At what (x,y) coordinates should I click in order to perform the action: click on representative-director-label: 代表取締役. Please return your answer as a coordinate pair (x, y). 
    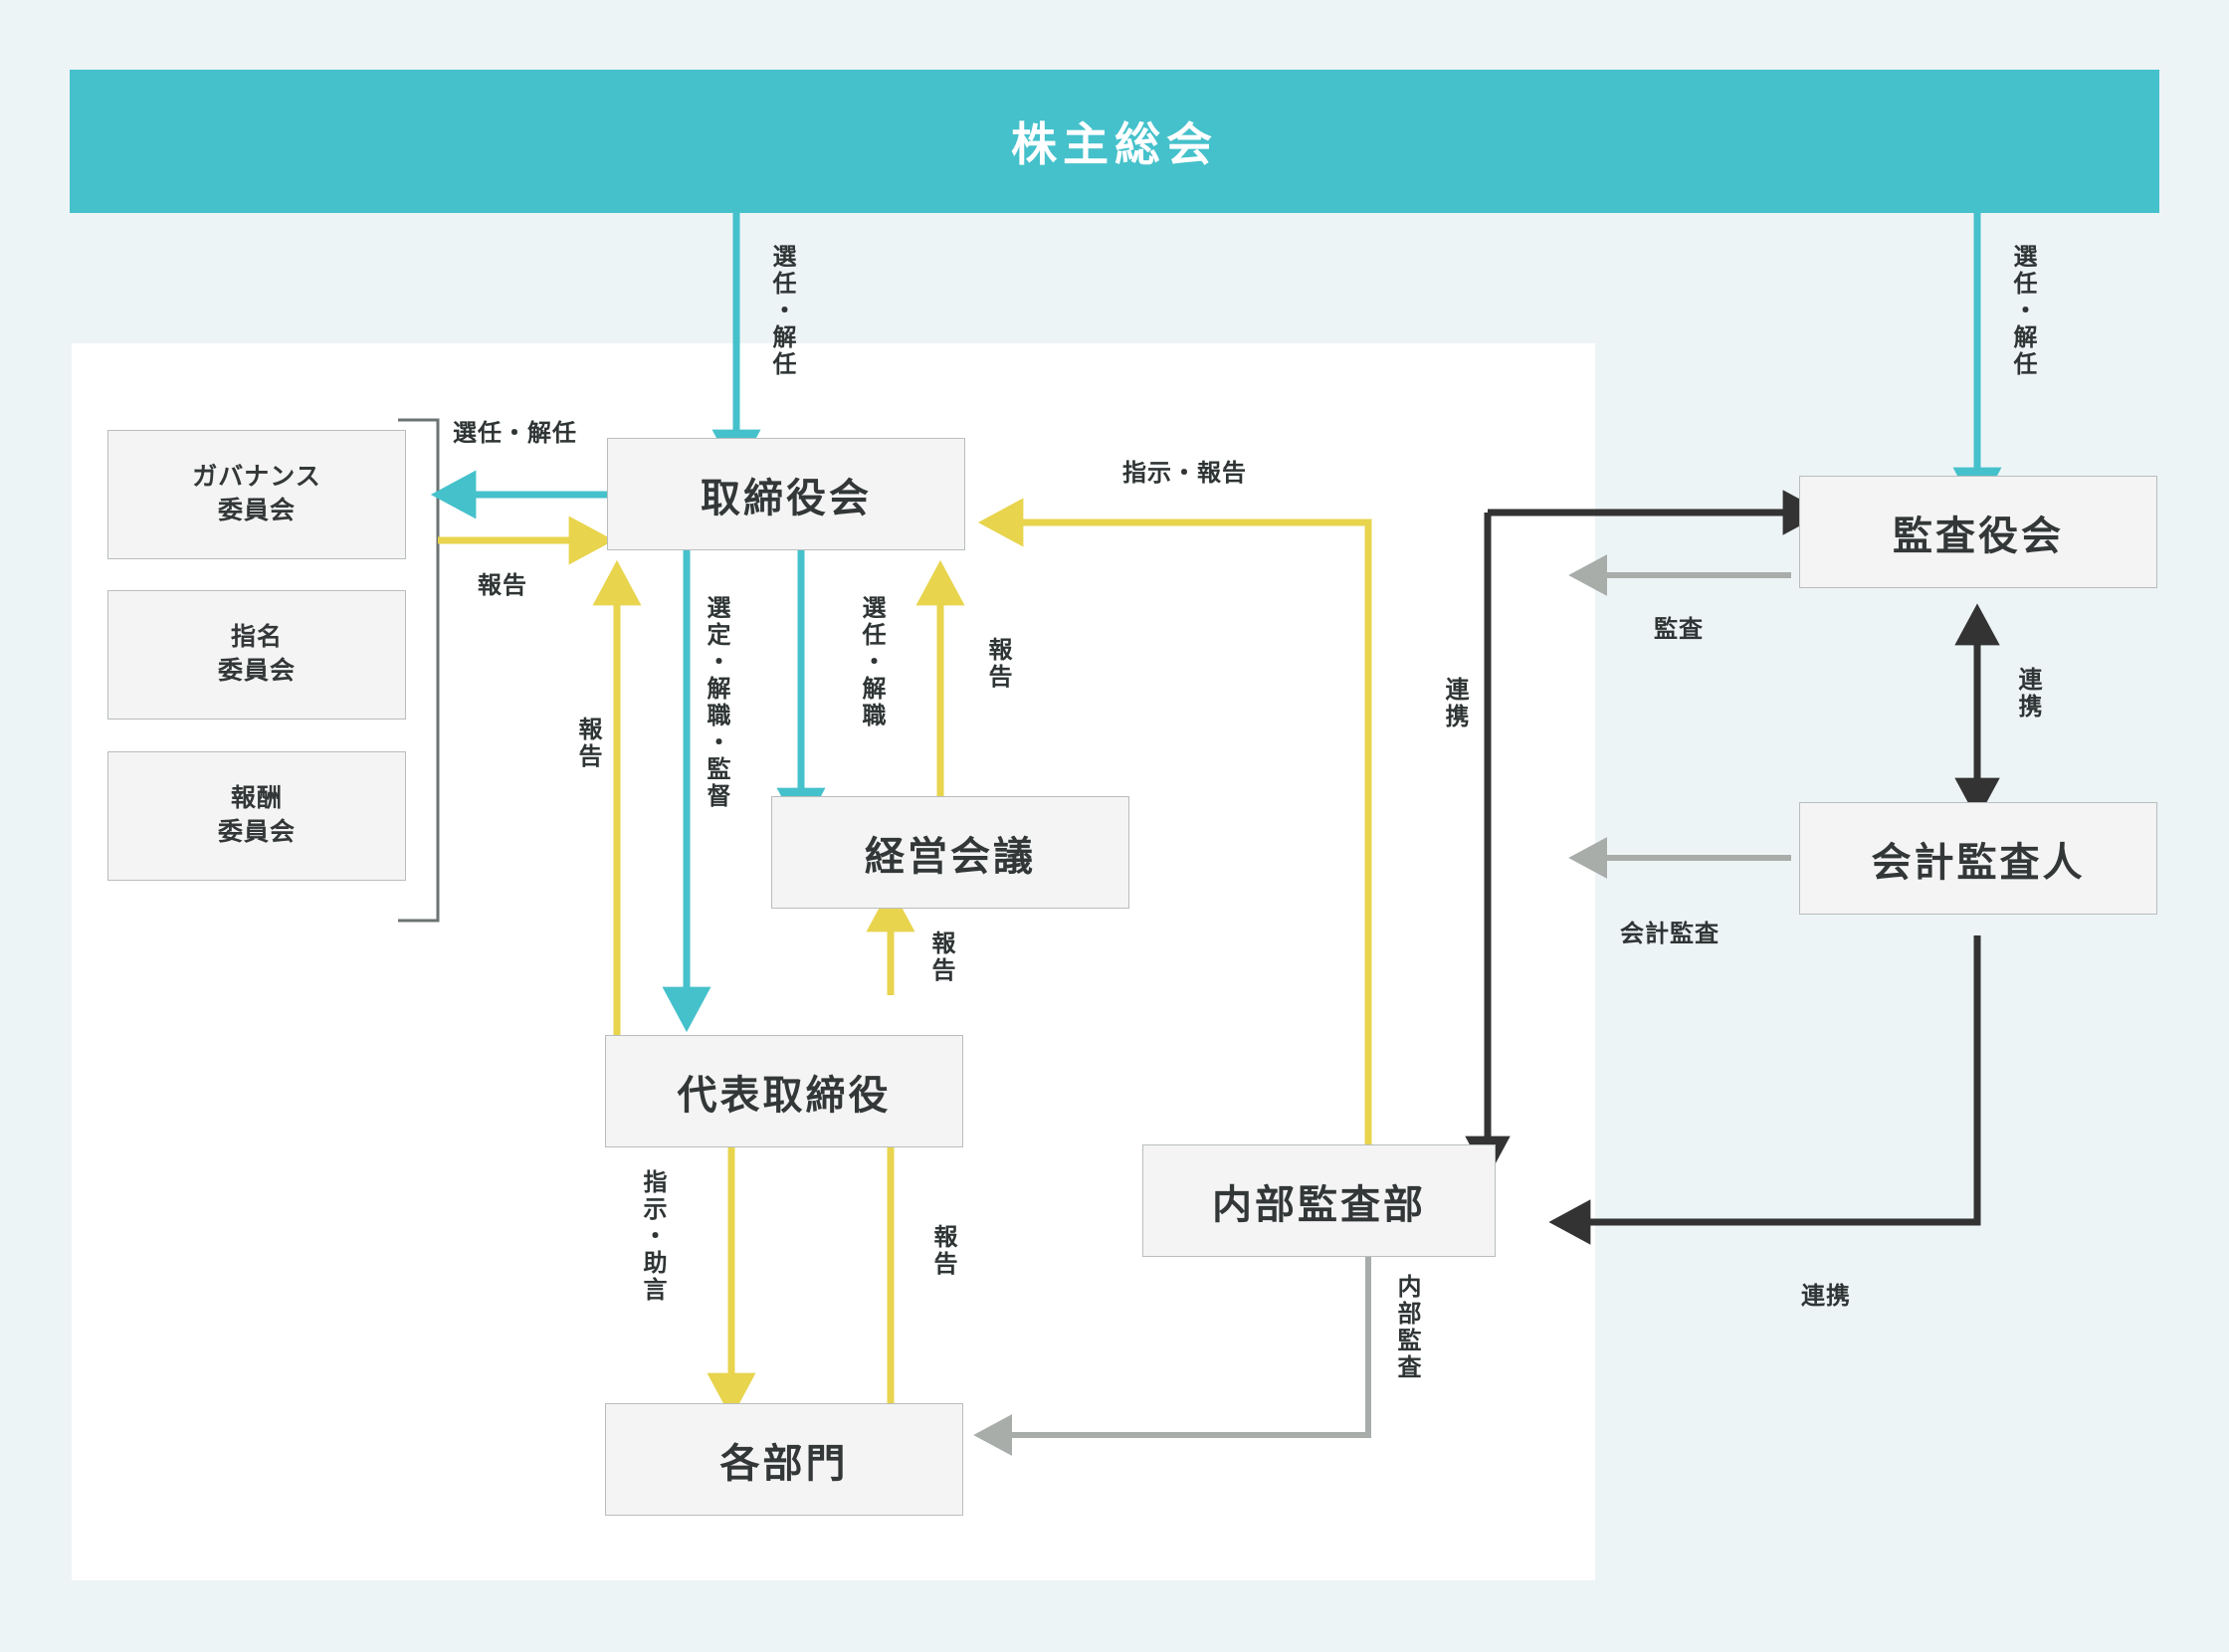
    Looking at the image, I should click on (784, 1095).